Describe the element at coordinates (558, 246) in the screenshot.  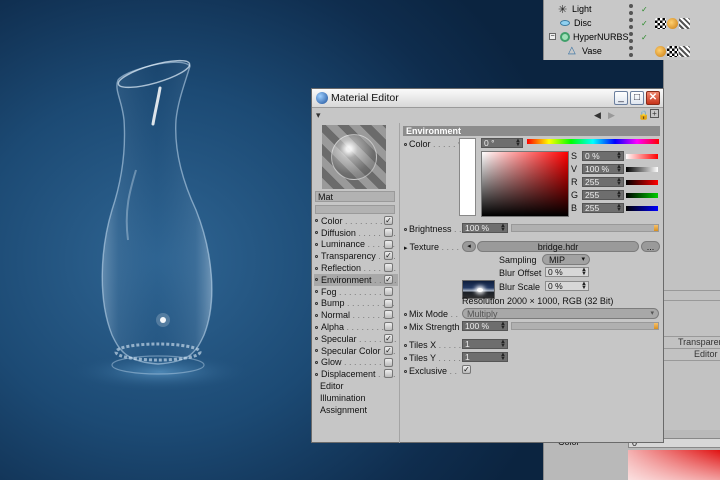
I see `texture-file-button: bridge.hdr` at that location.